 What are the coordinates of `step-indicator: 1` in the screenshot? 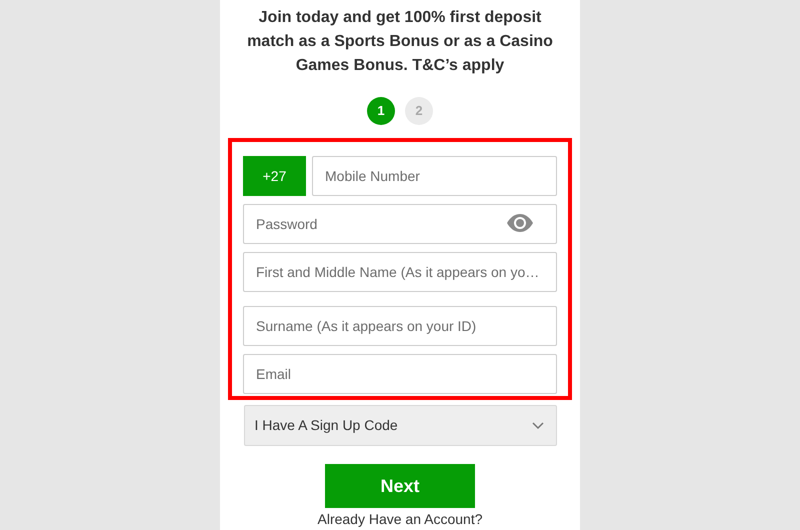 It's located at (381, 111).